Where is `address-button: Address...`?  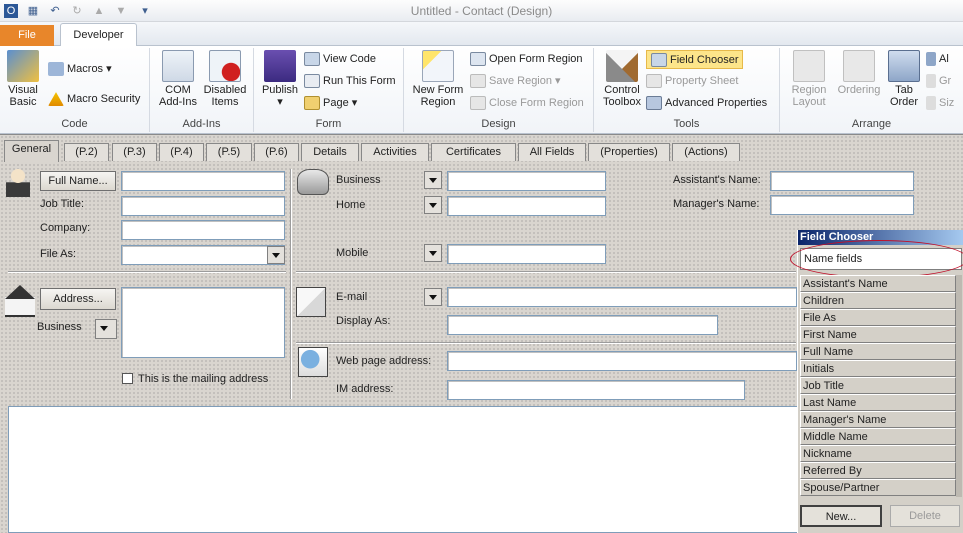
address-button: Address... is located at coordinates (78, 299).